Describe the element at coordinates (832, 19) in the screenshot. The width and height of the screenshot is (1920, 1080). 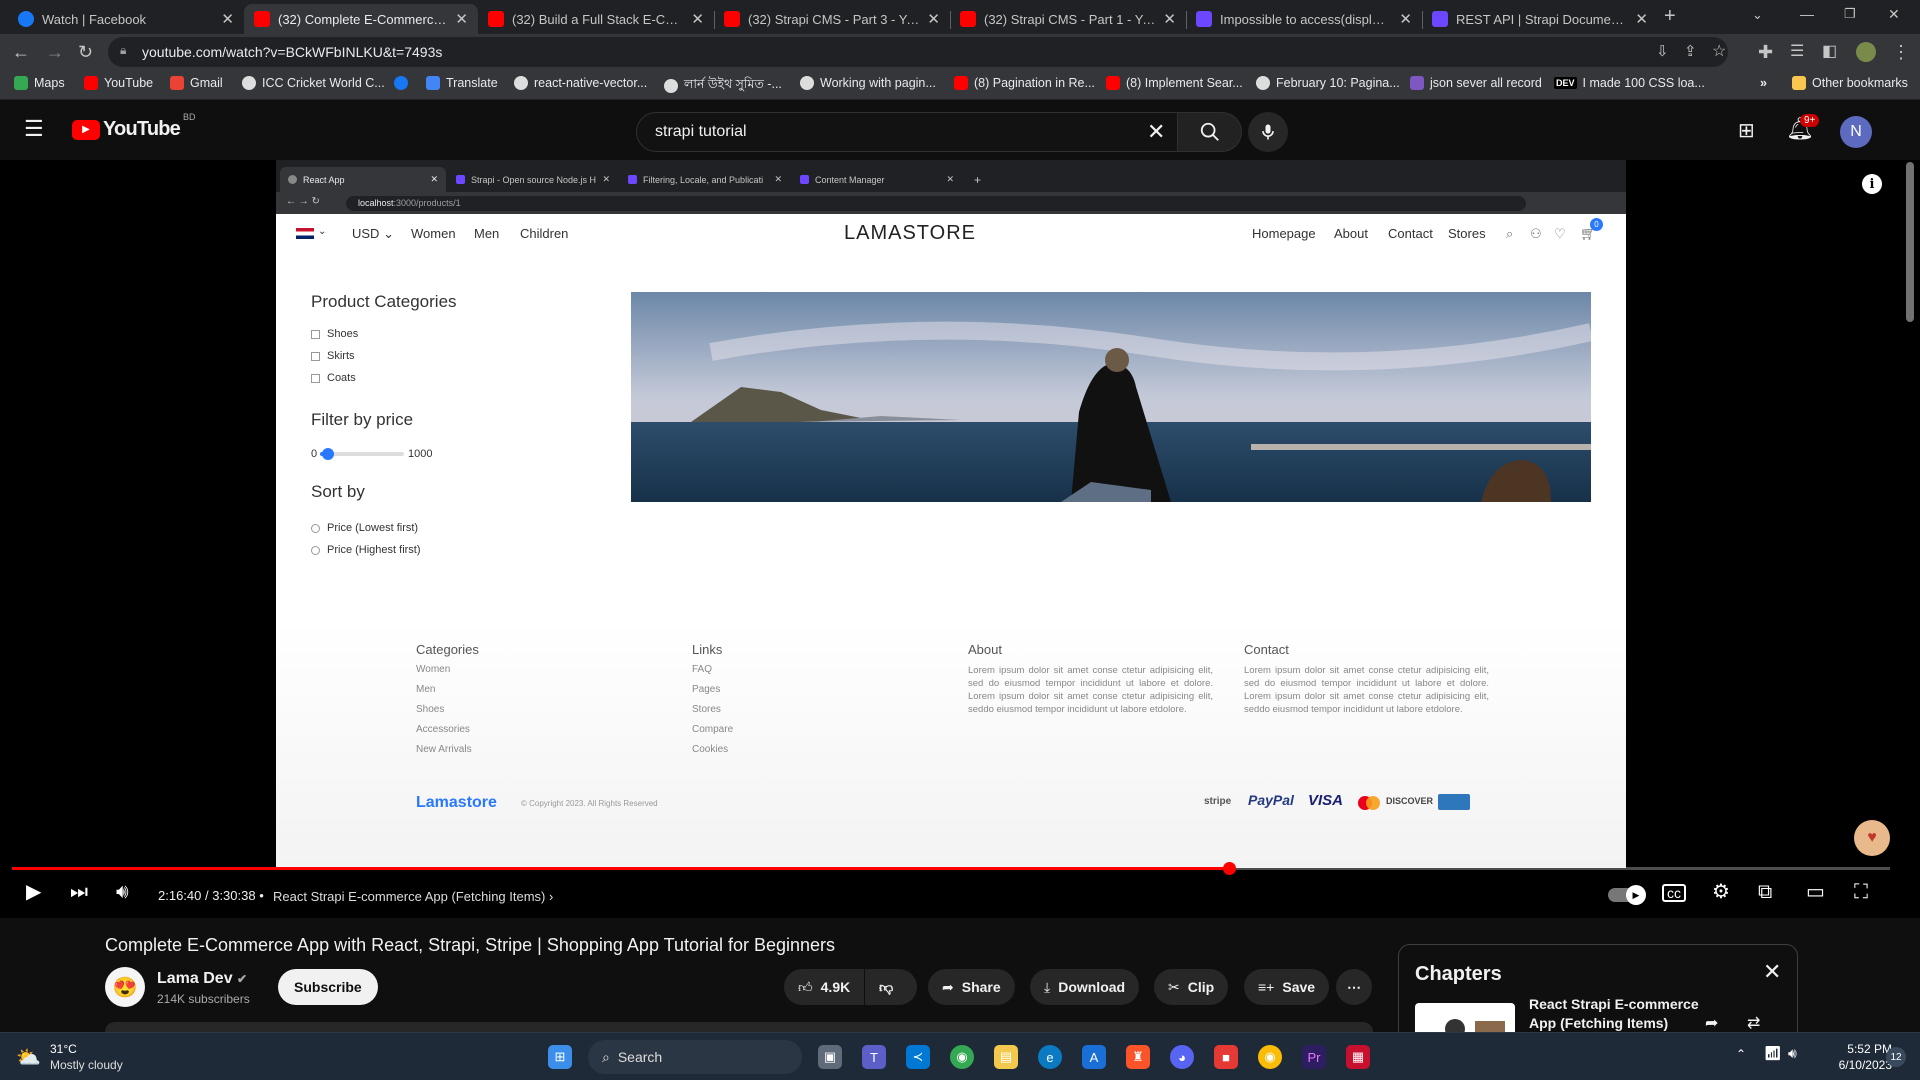
I see `browser-tab: (32) Strapi CMS - Part 3 - YouTul ✕` at that location.